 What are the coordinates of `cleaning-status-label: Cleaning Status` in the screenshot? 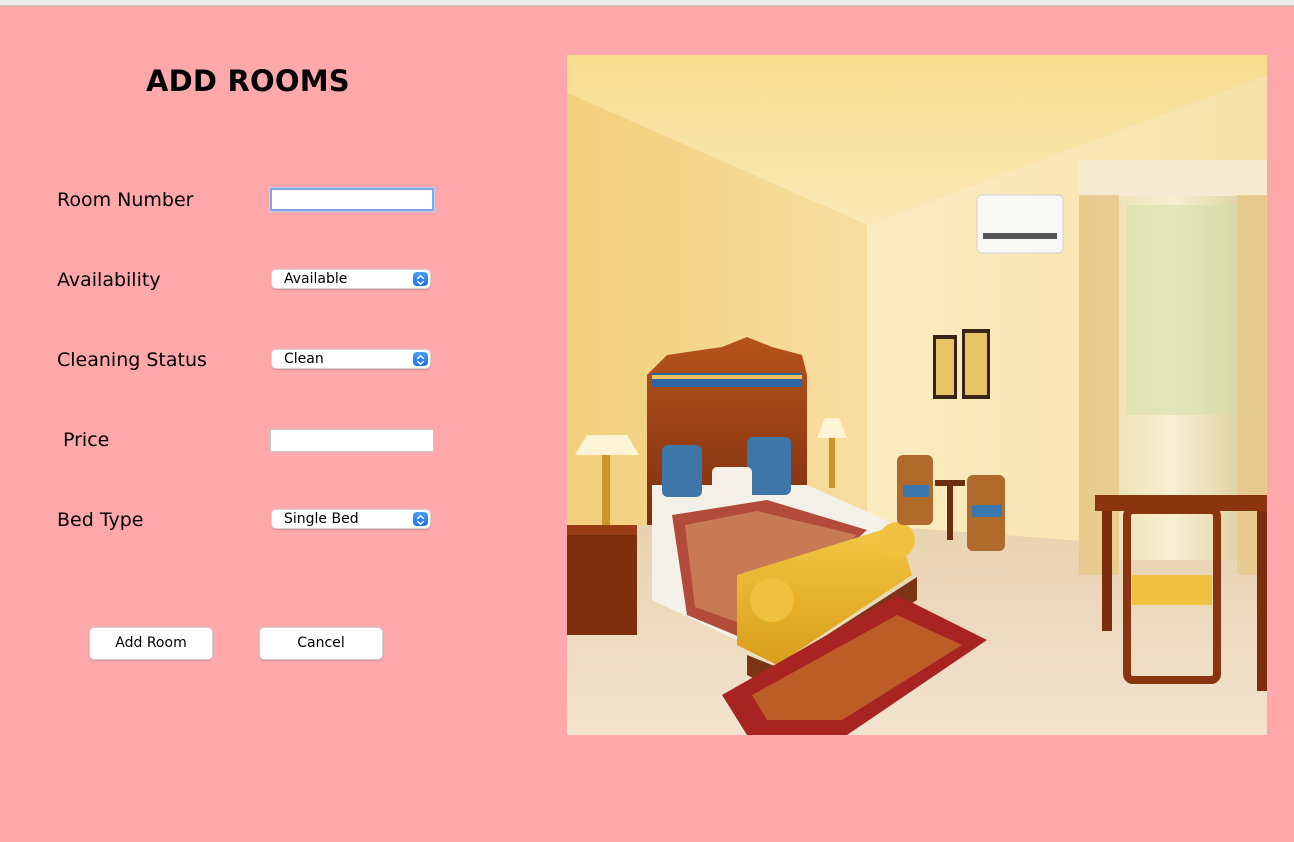 It's located at (132, 360).